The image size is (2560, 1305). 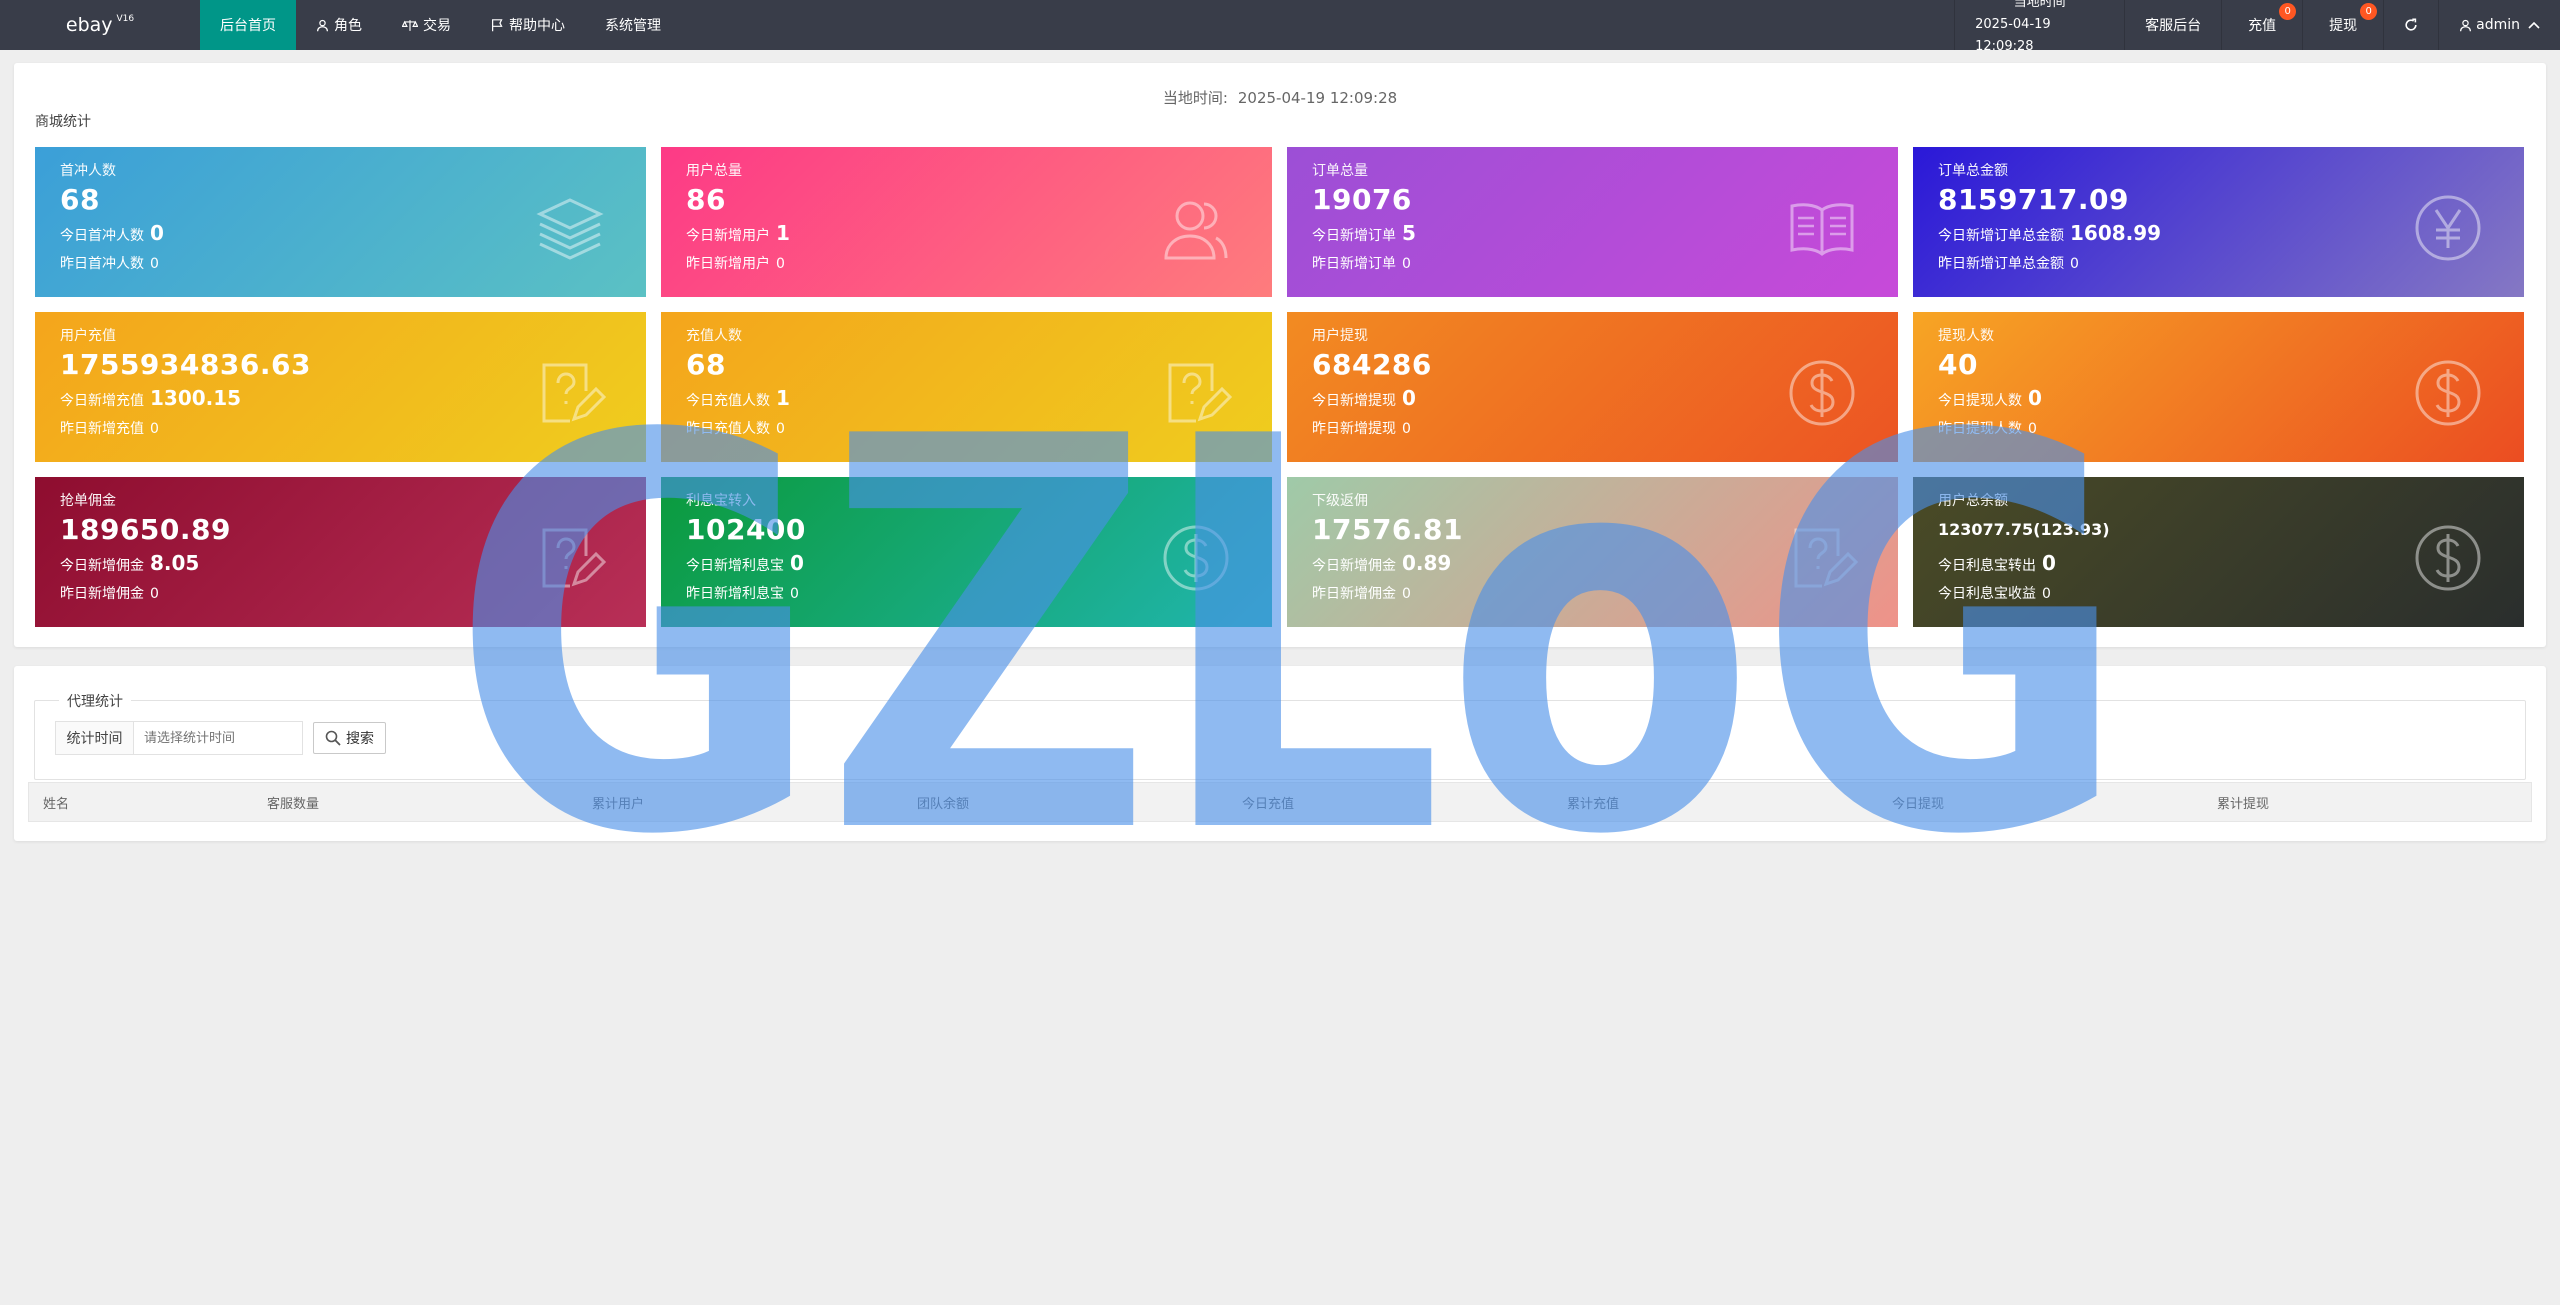 I want to click on tile-yesterday-label: 昨日新增充值, so click(x=102, y=429).